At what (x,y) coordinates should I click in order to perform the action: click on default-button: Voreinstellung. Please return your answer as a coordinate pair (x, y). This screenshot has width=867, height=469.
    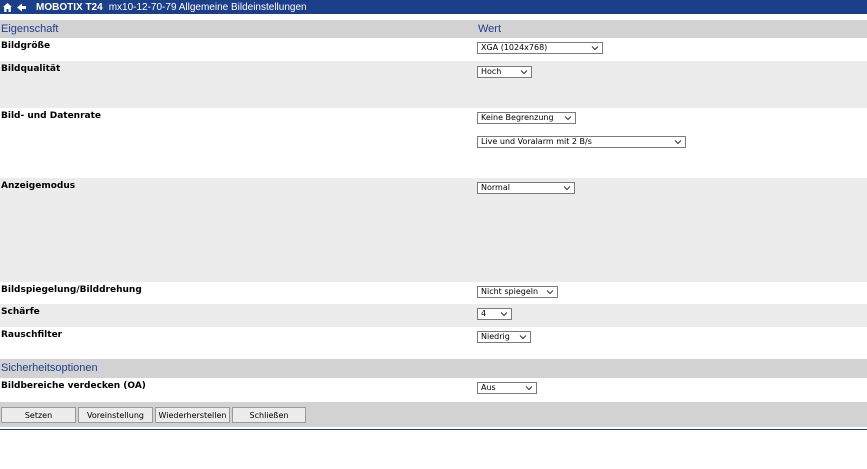
    Looking at the image, I should click on (115, 415).